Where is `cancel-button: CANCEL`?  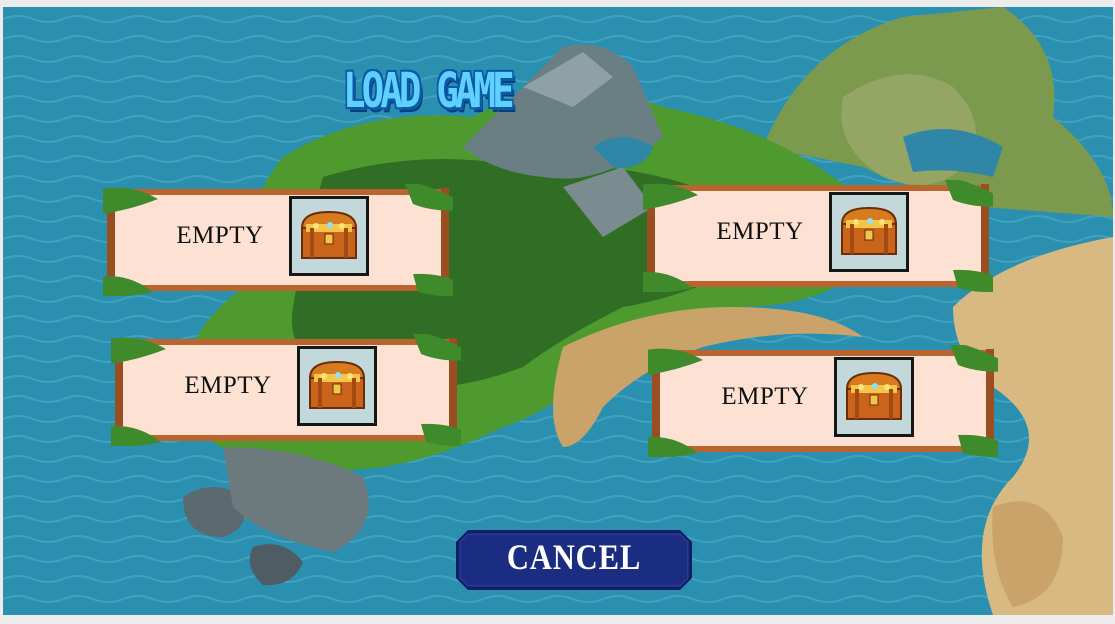
cancel-button: CANCEL is located at coordinates (574, 560).